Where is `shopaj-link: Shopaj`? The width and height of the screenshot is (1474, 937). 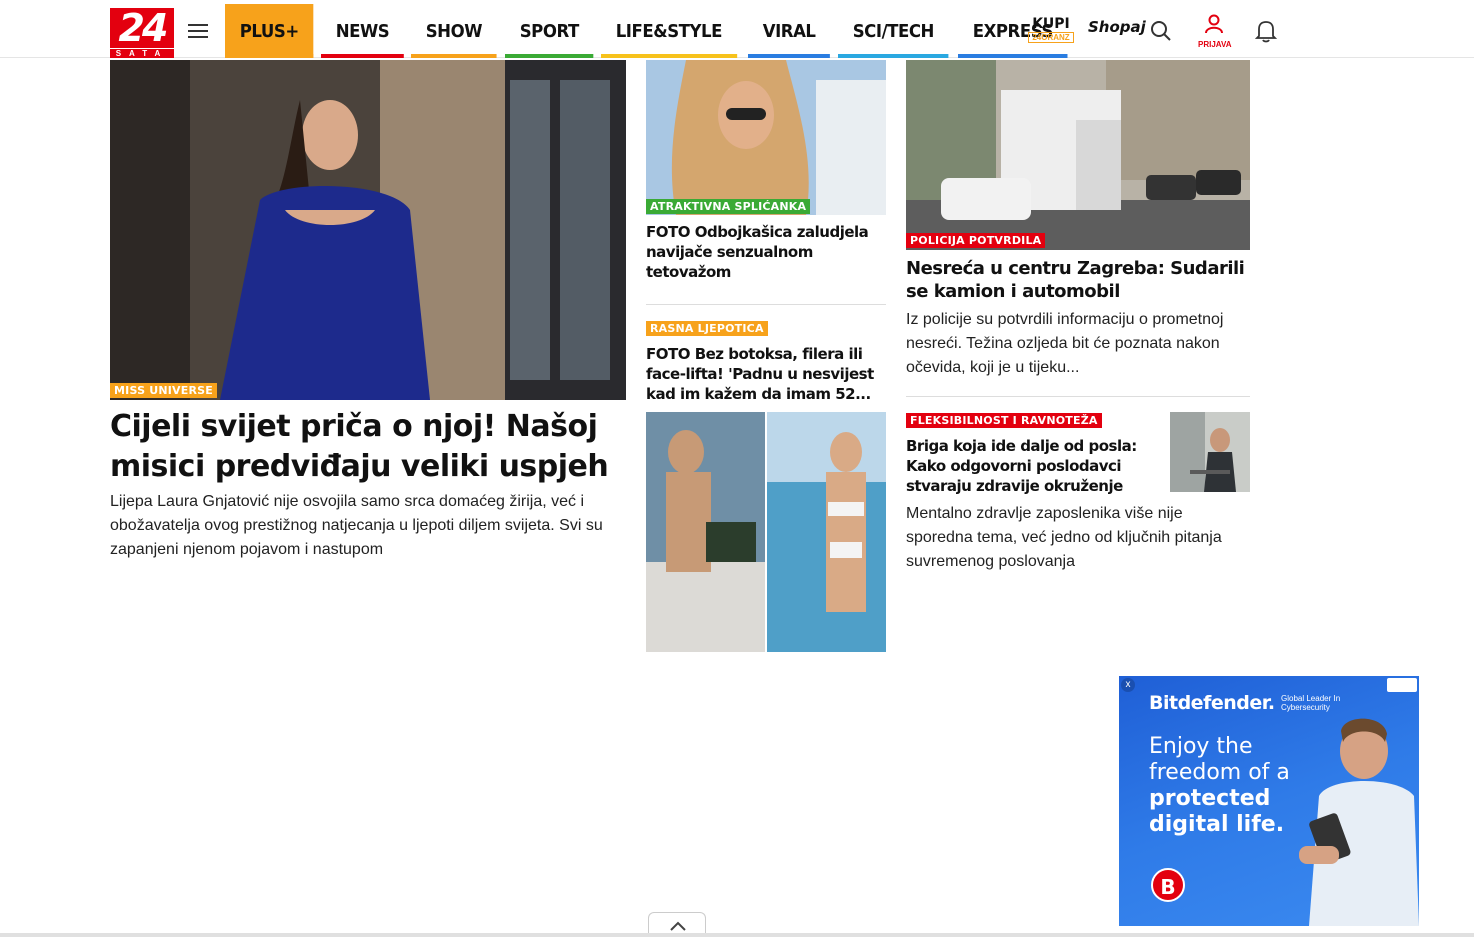
shopaj-link: Shopaj is located at coordinates (1117, 27).